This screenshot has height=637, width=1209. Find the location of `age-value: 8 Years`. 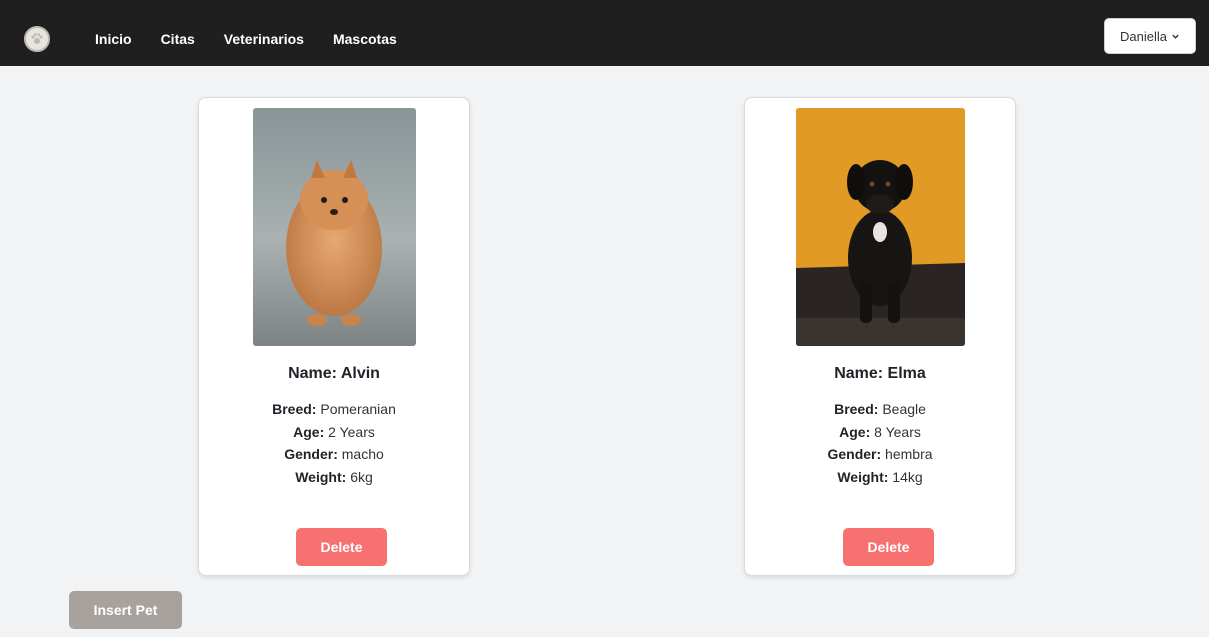

age-value: 8 Years is located at coordinates (897, 431).